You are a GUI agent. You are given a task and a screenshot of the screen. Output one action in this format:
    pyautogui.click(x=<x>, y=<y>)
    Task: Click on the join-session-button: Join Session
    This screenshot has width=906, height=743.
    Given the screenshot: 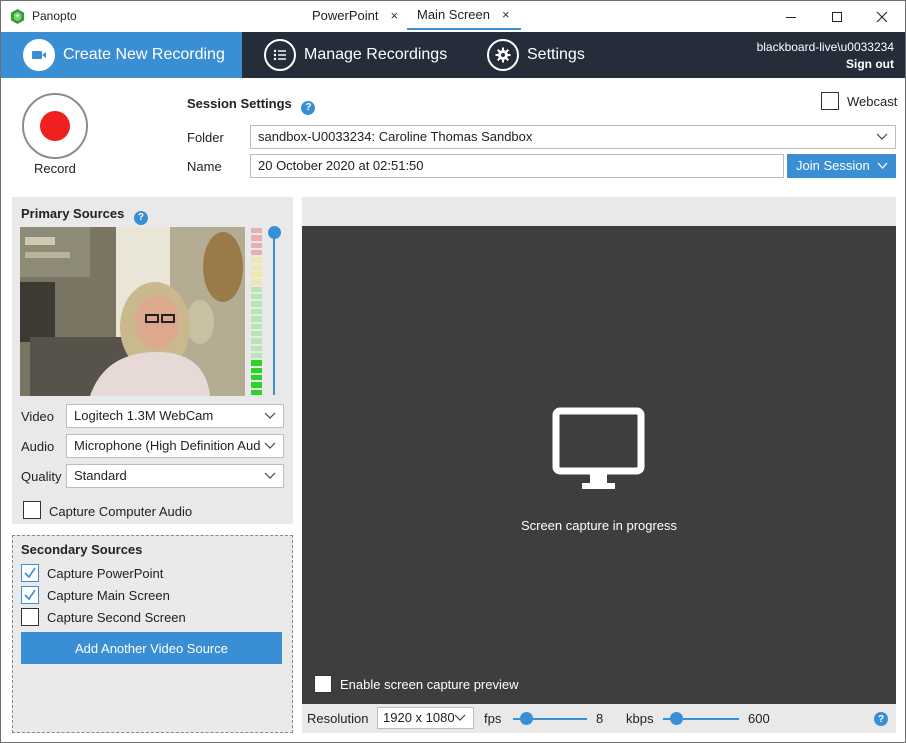 What is the action you would take?
    pyautogui.click(x=841, y=166)
    